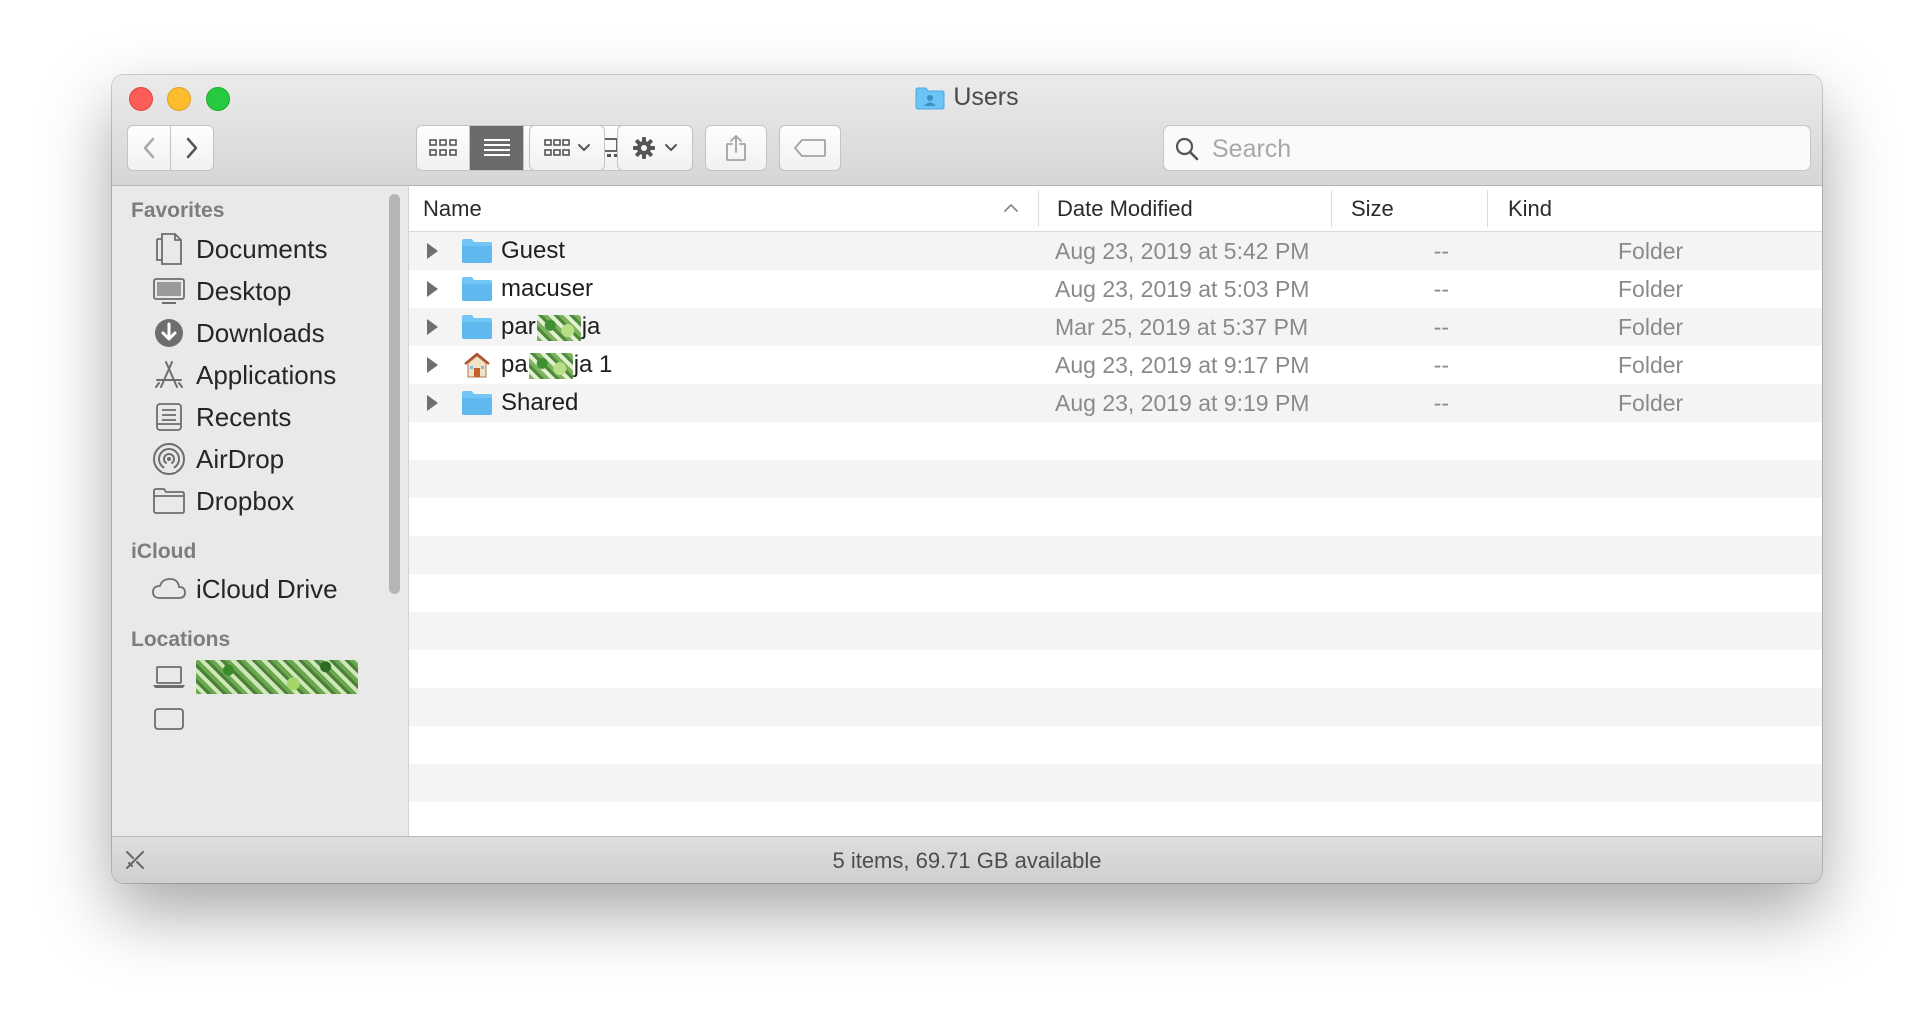 This screenshot has width=1932, height=1028. Describe the element at coordinates (567, 148) in the screenshot. I see `group-by-button` at that location.